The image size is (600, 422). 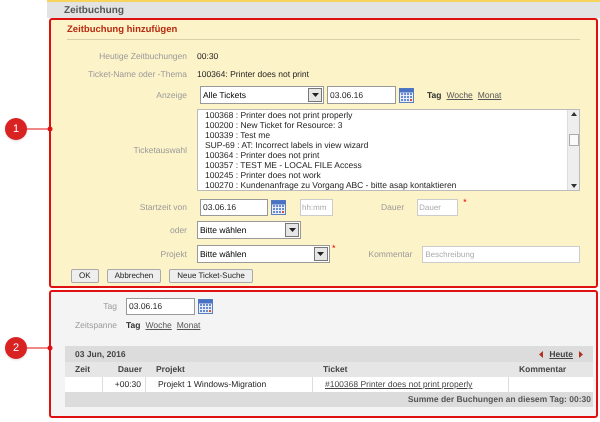 I want to click on ticket-option: 100270 : Kundenanfrage zu Vorgang ABC - bitte asap kontaktieren, so click(x=386, y=185).